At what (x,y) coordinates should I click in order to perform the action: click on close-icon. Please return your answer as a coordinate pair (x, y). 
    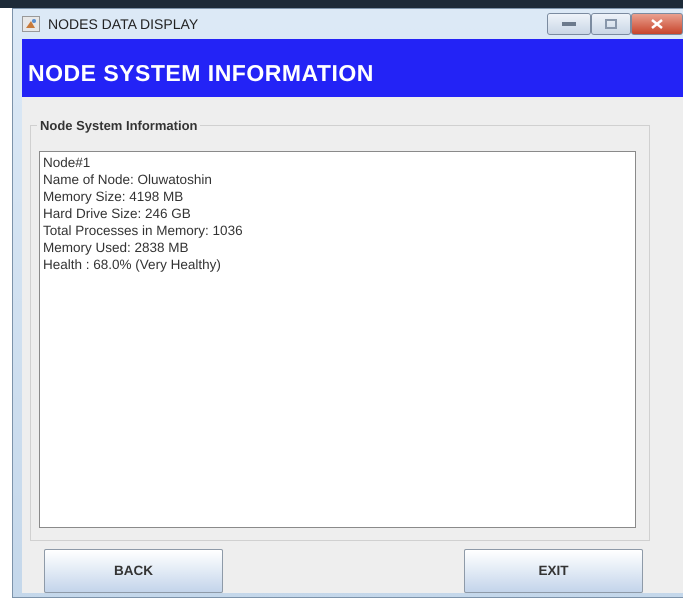
    Looking at the image, I should click on (657, 24).